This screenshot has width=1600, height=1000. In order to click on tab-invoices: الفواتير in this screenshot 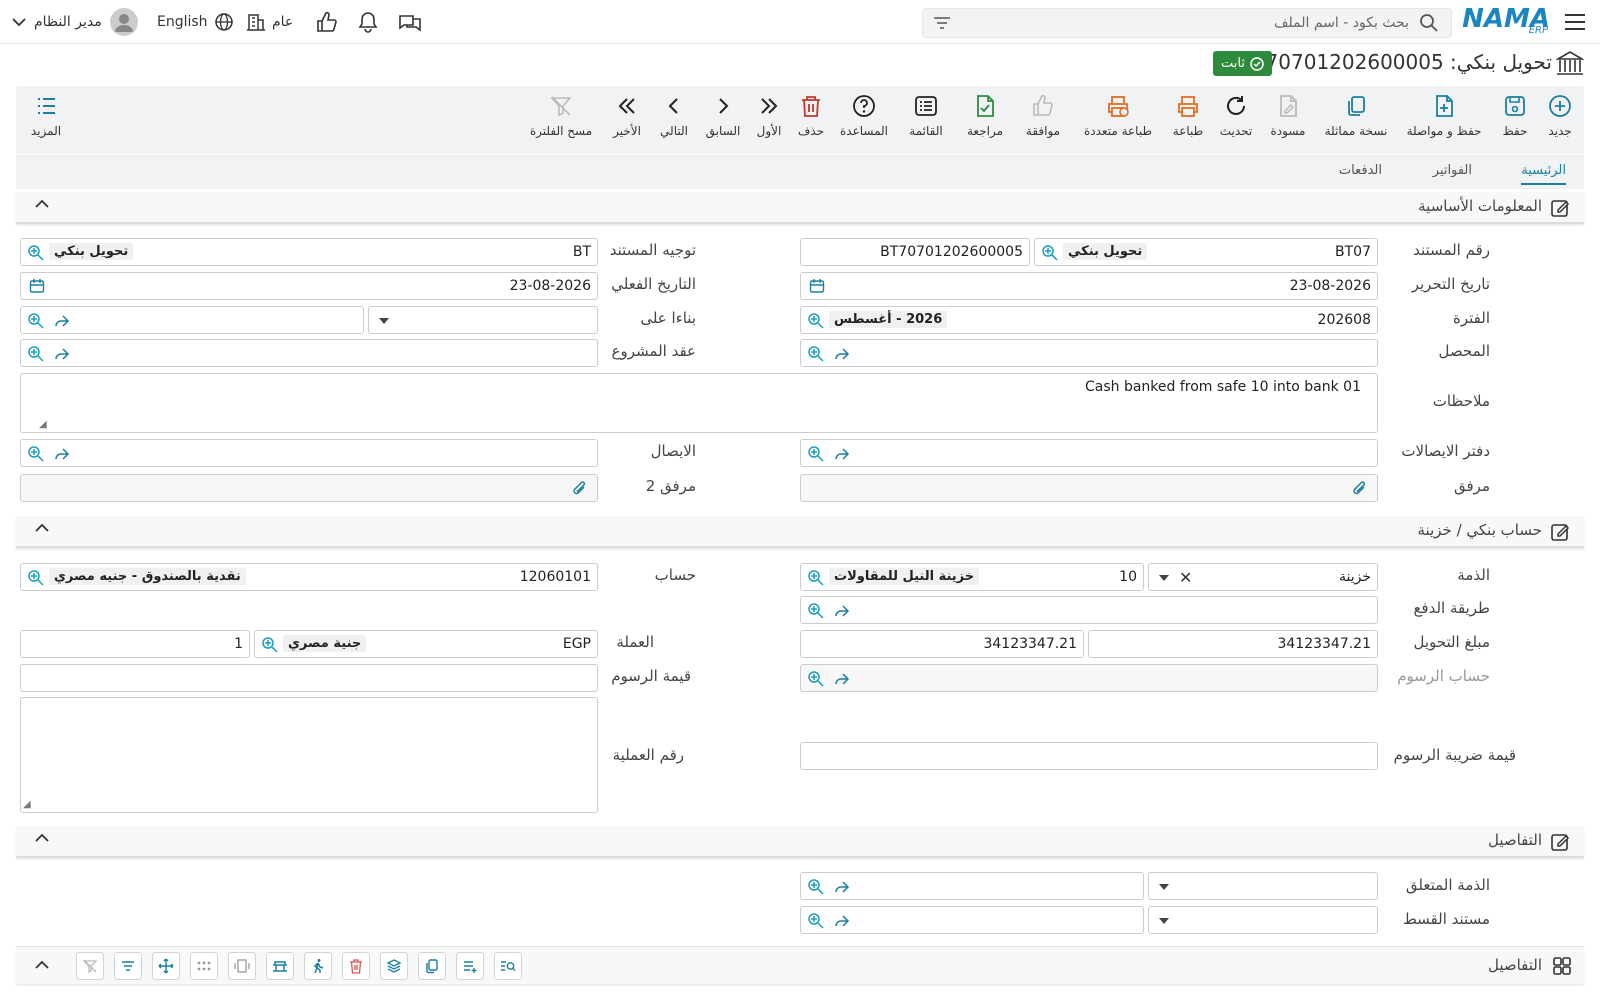, I will do `click(1452, 170)`.